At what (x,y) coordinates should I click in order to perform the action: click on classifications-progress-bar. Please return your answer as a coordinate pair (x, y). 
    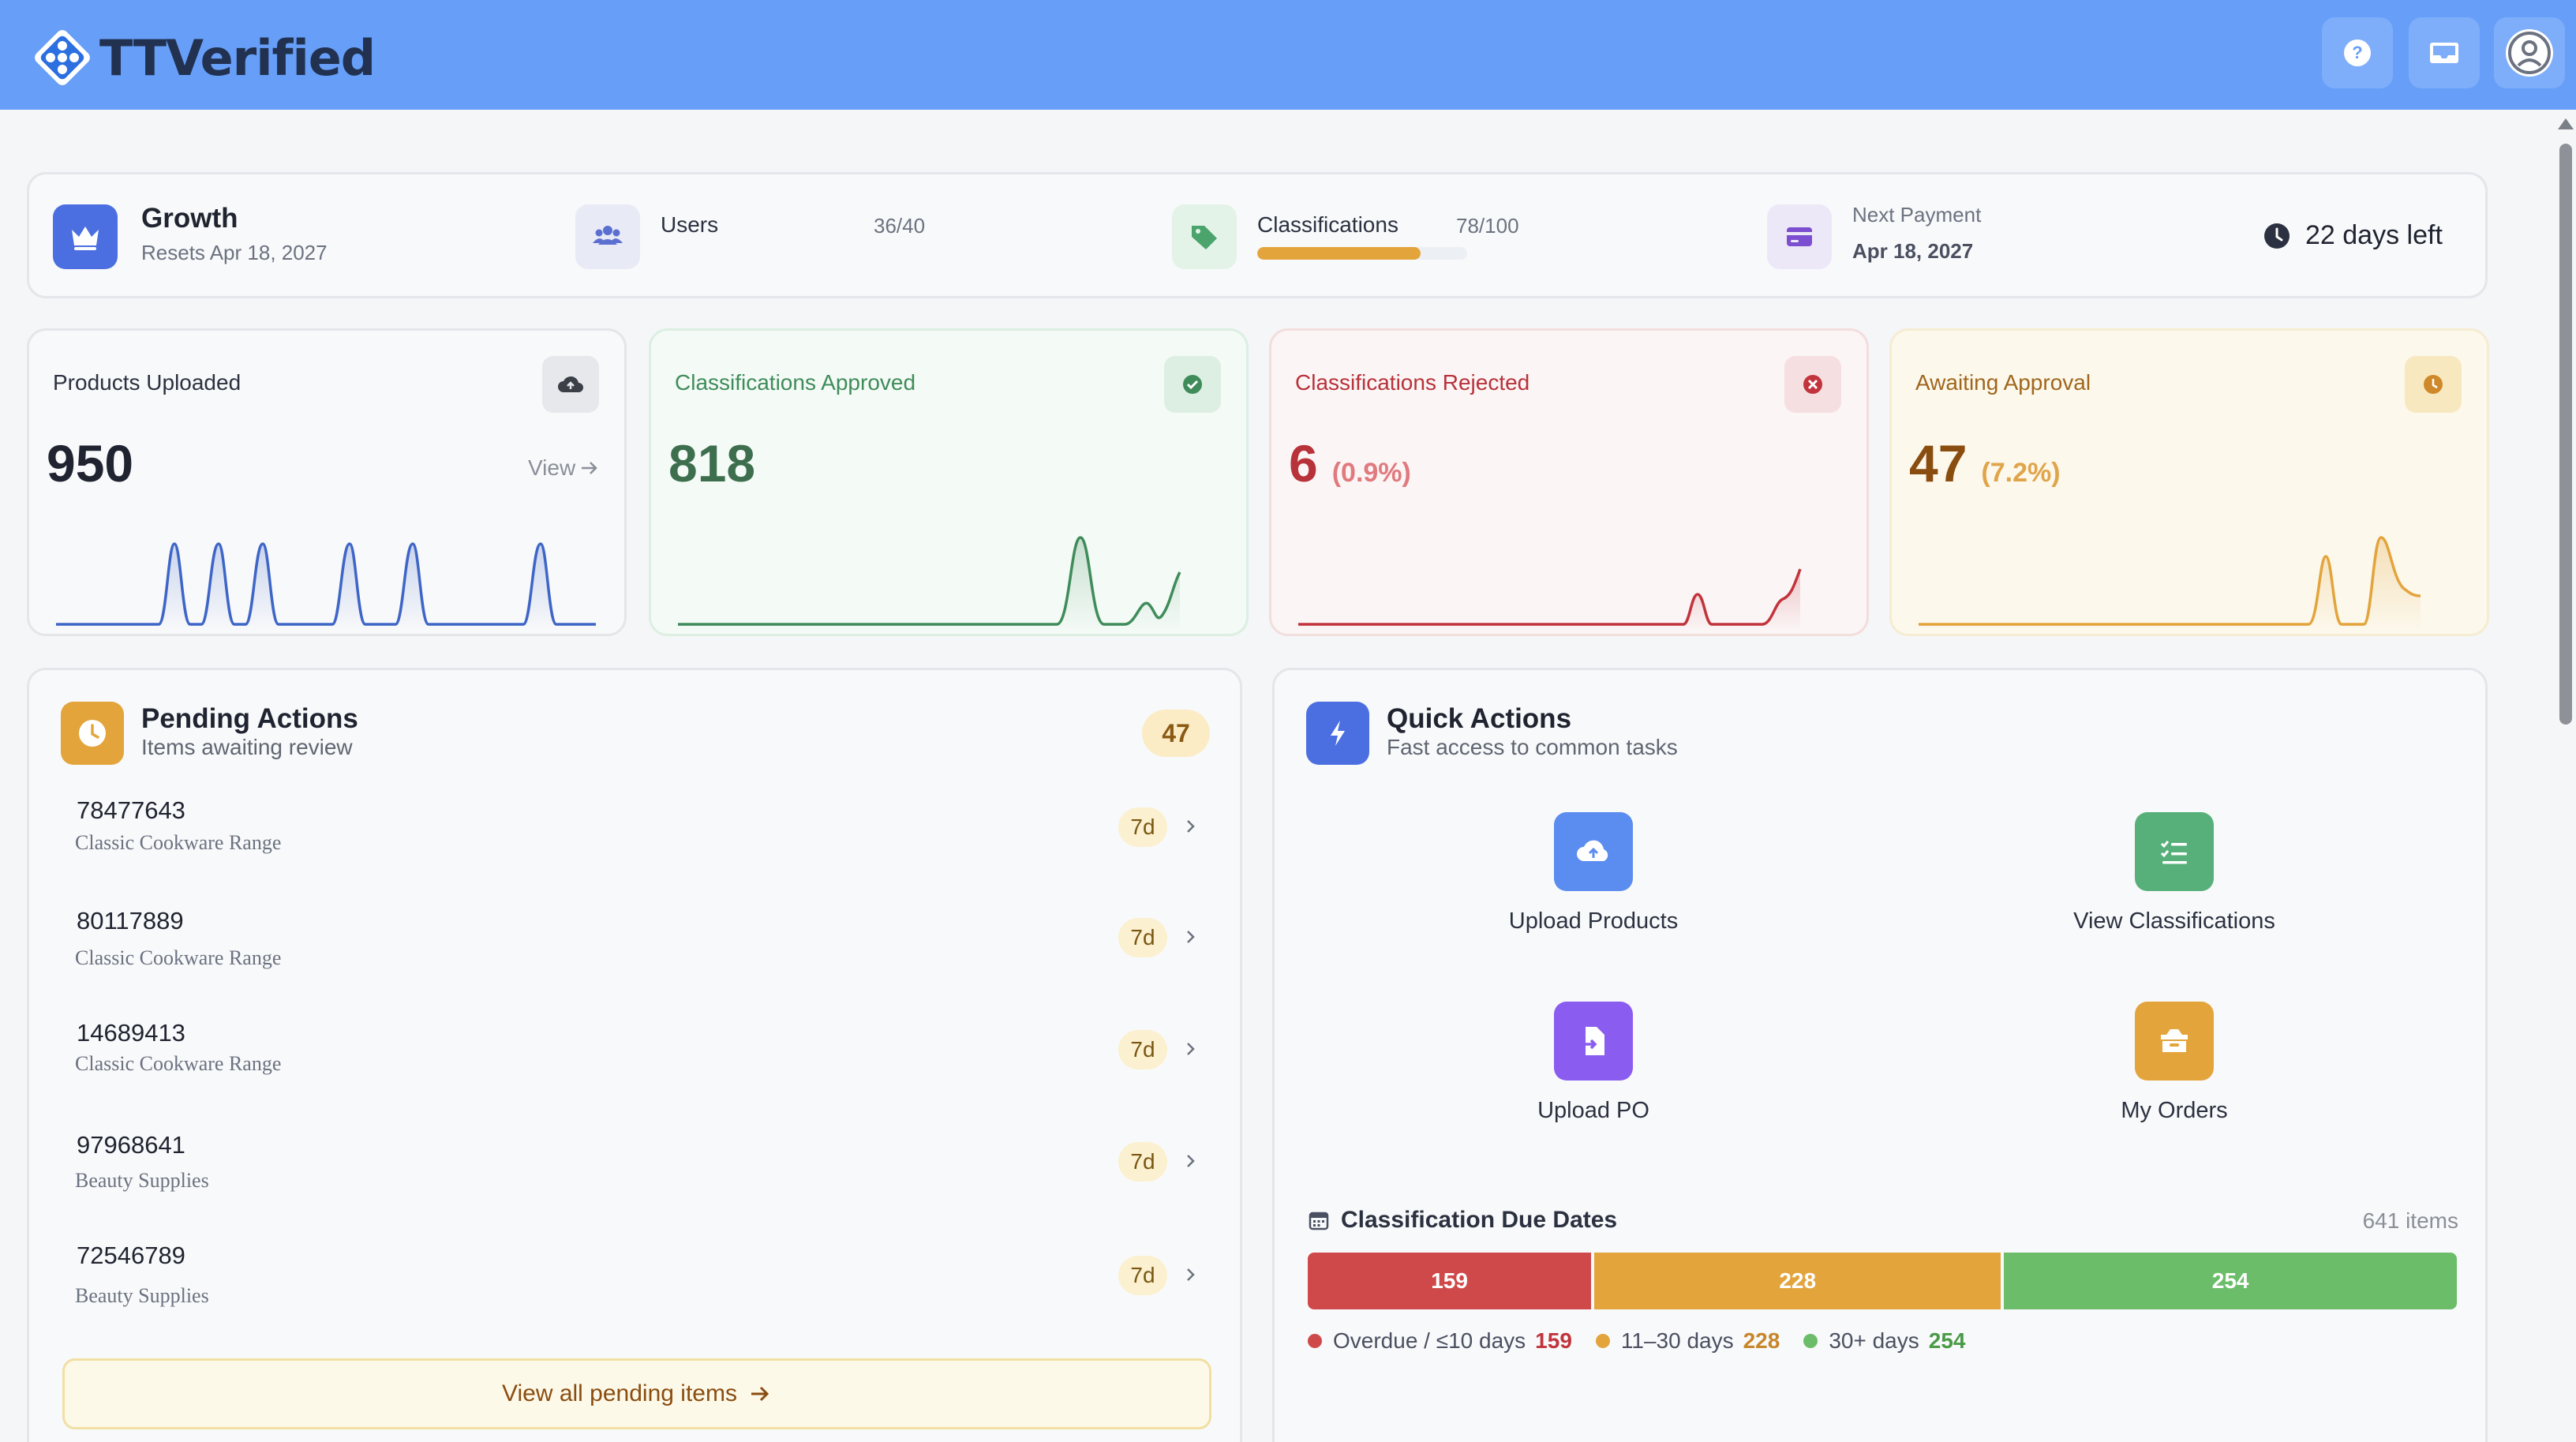
    Looking at the image, I should click on (1362, 253).